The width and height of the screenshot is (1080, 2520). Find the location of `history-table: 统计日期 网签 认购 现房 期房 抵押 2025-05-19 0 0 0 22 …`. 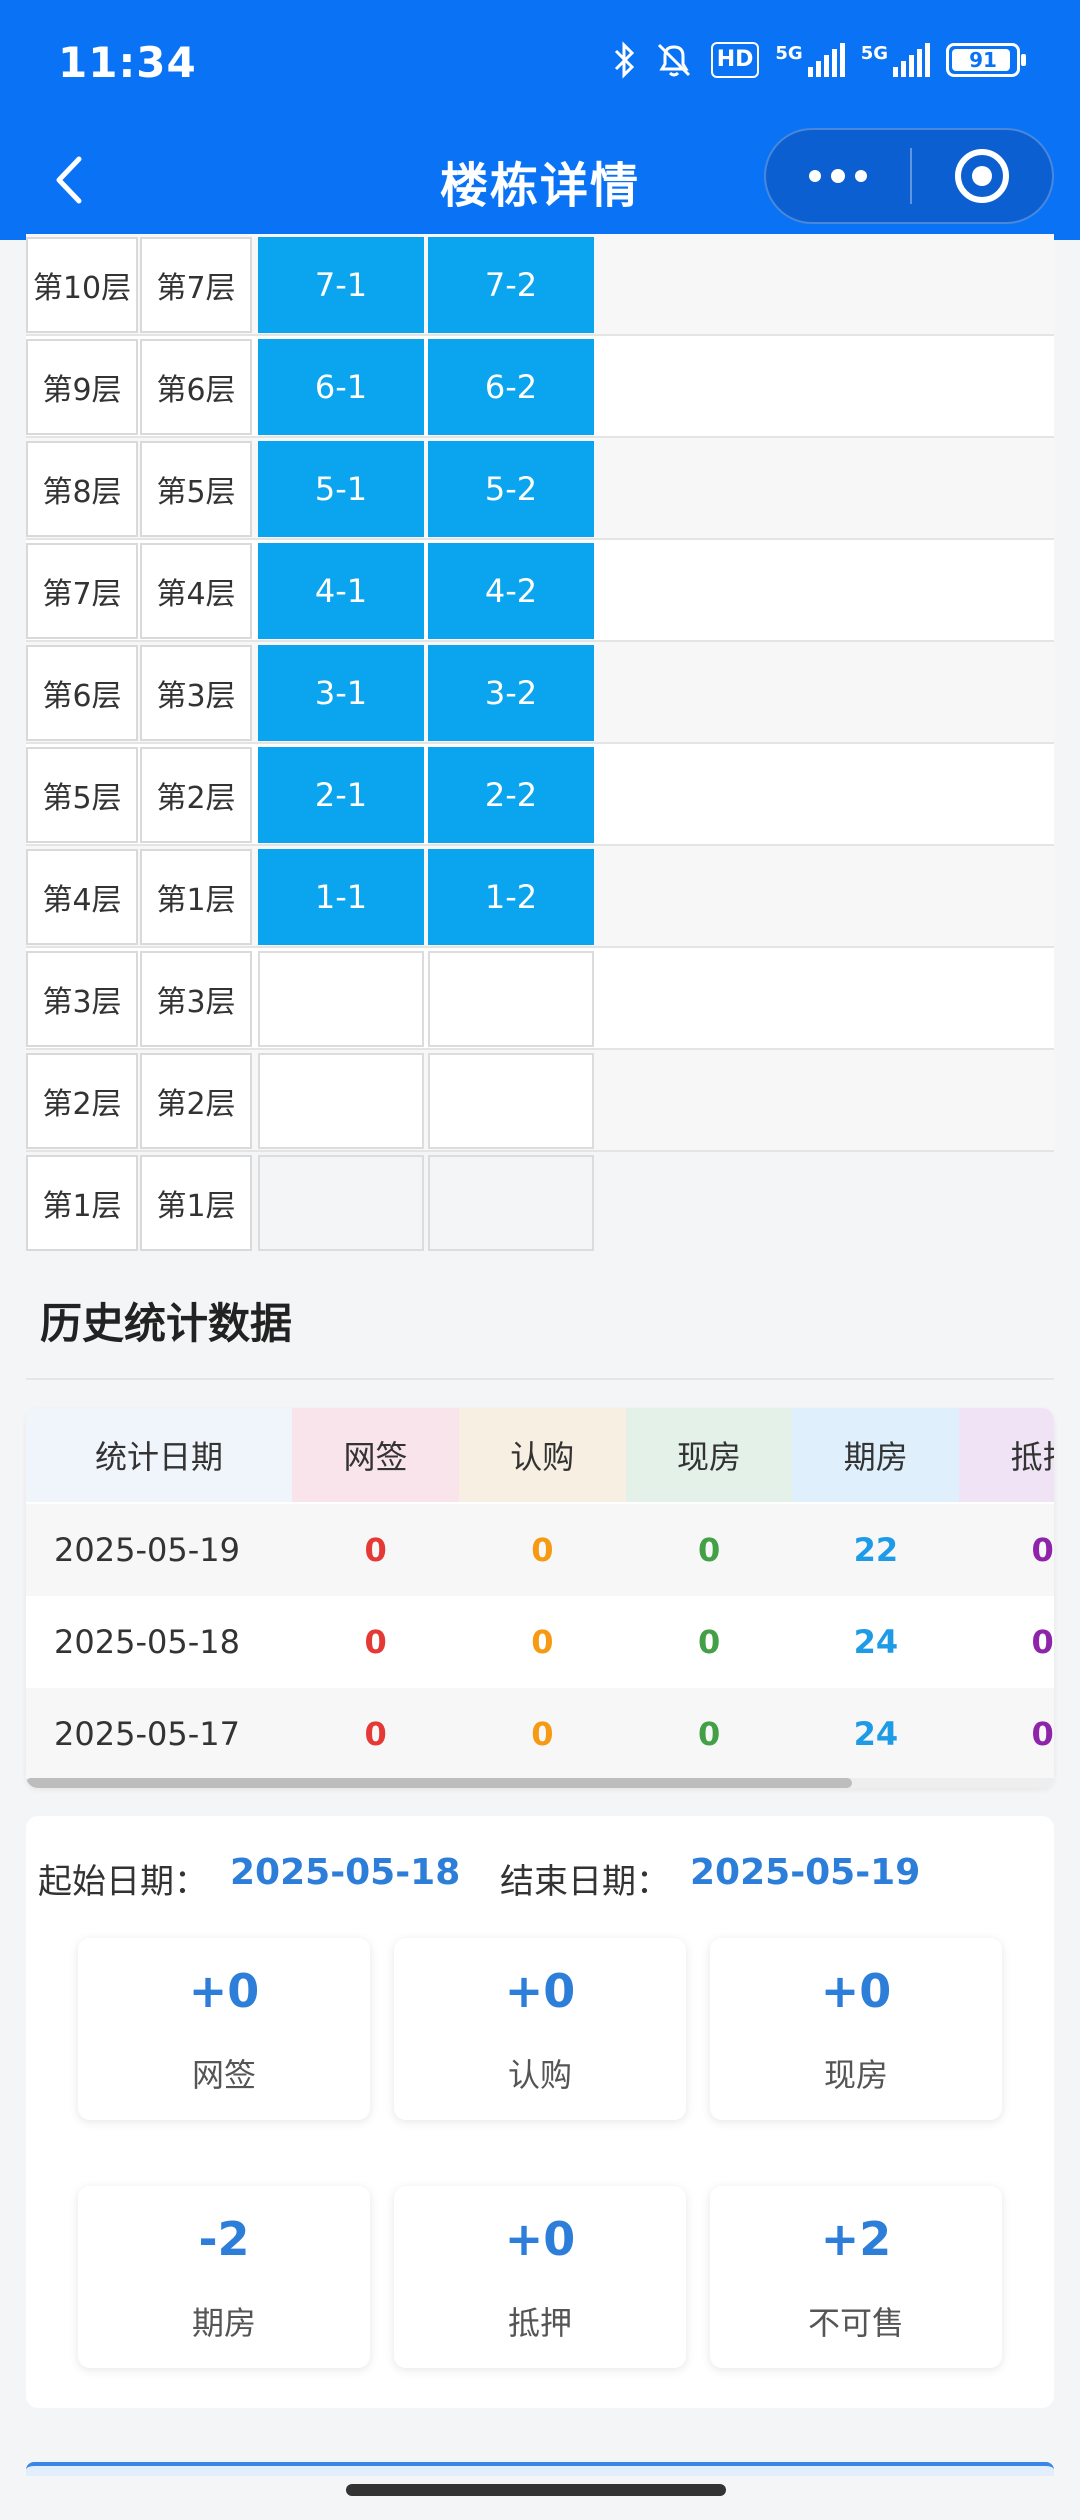

history-table: 统计日期 网签 认购 现房 期房 抵押 2025-05-19 0 0 0 22 … is located at coordinates (540, 1598).